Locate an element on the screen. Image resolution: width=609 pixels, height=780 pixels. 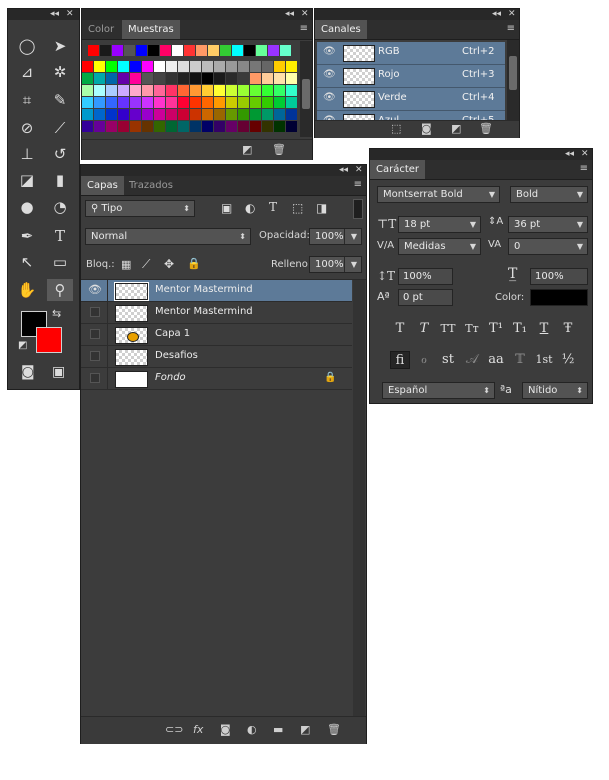
fill-field: 100% ▼ is located at coordinates (335, 264).